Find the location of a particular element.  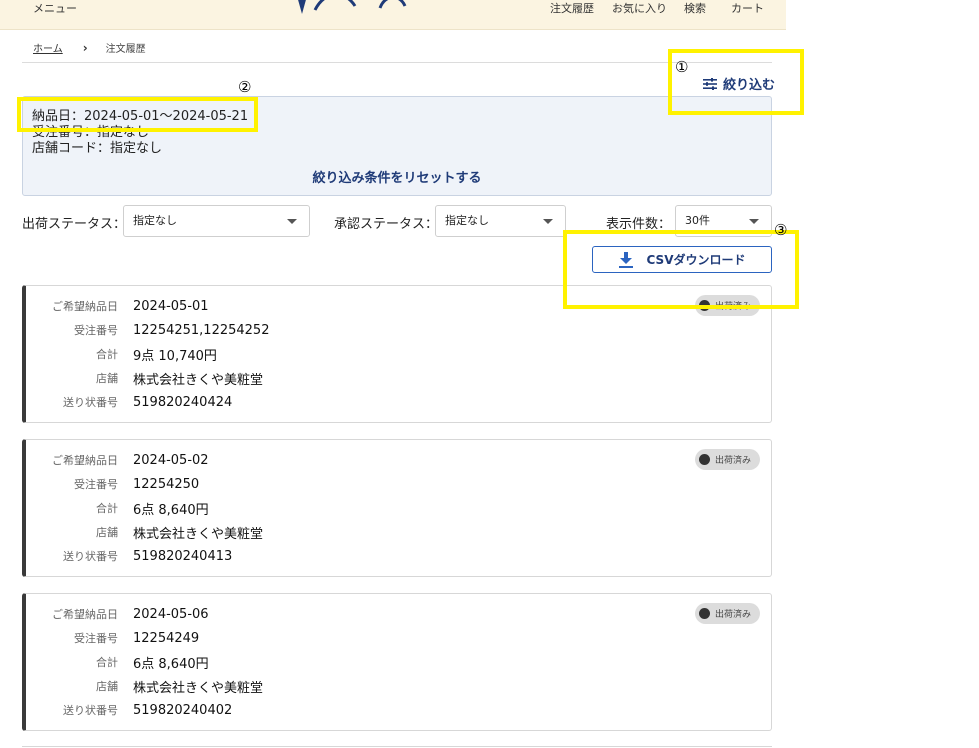

breadcrumb-home: ホーム is located at coordinates (48, 47).